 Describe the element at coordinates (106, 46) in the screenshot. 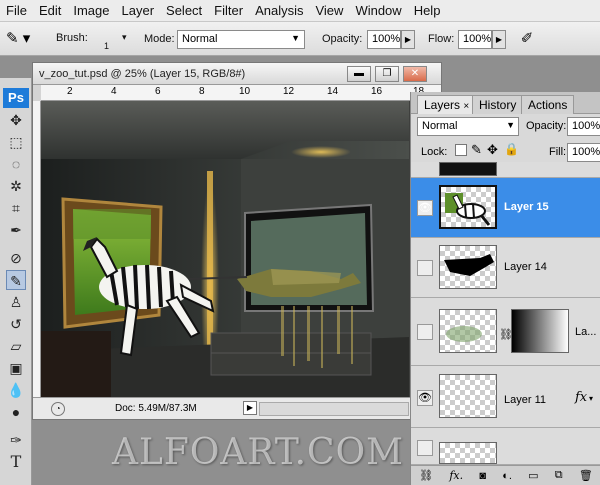

I see `brush-size: 1` at that location.